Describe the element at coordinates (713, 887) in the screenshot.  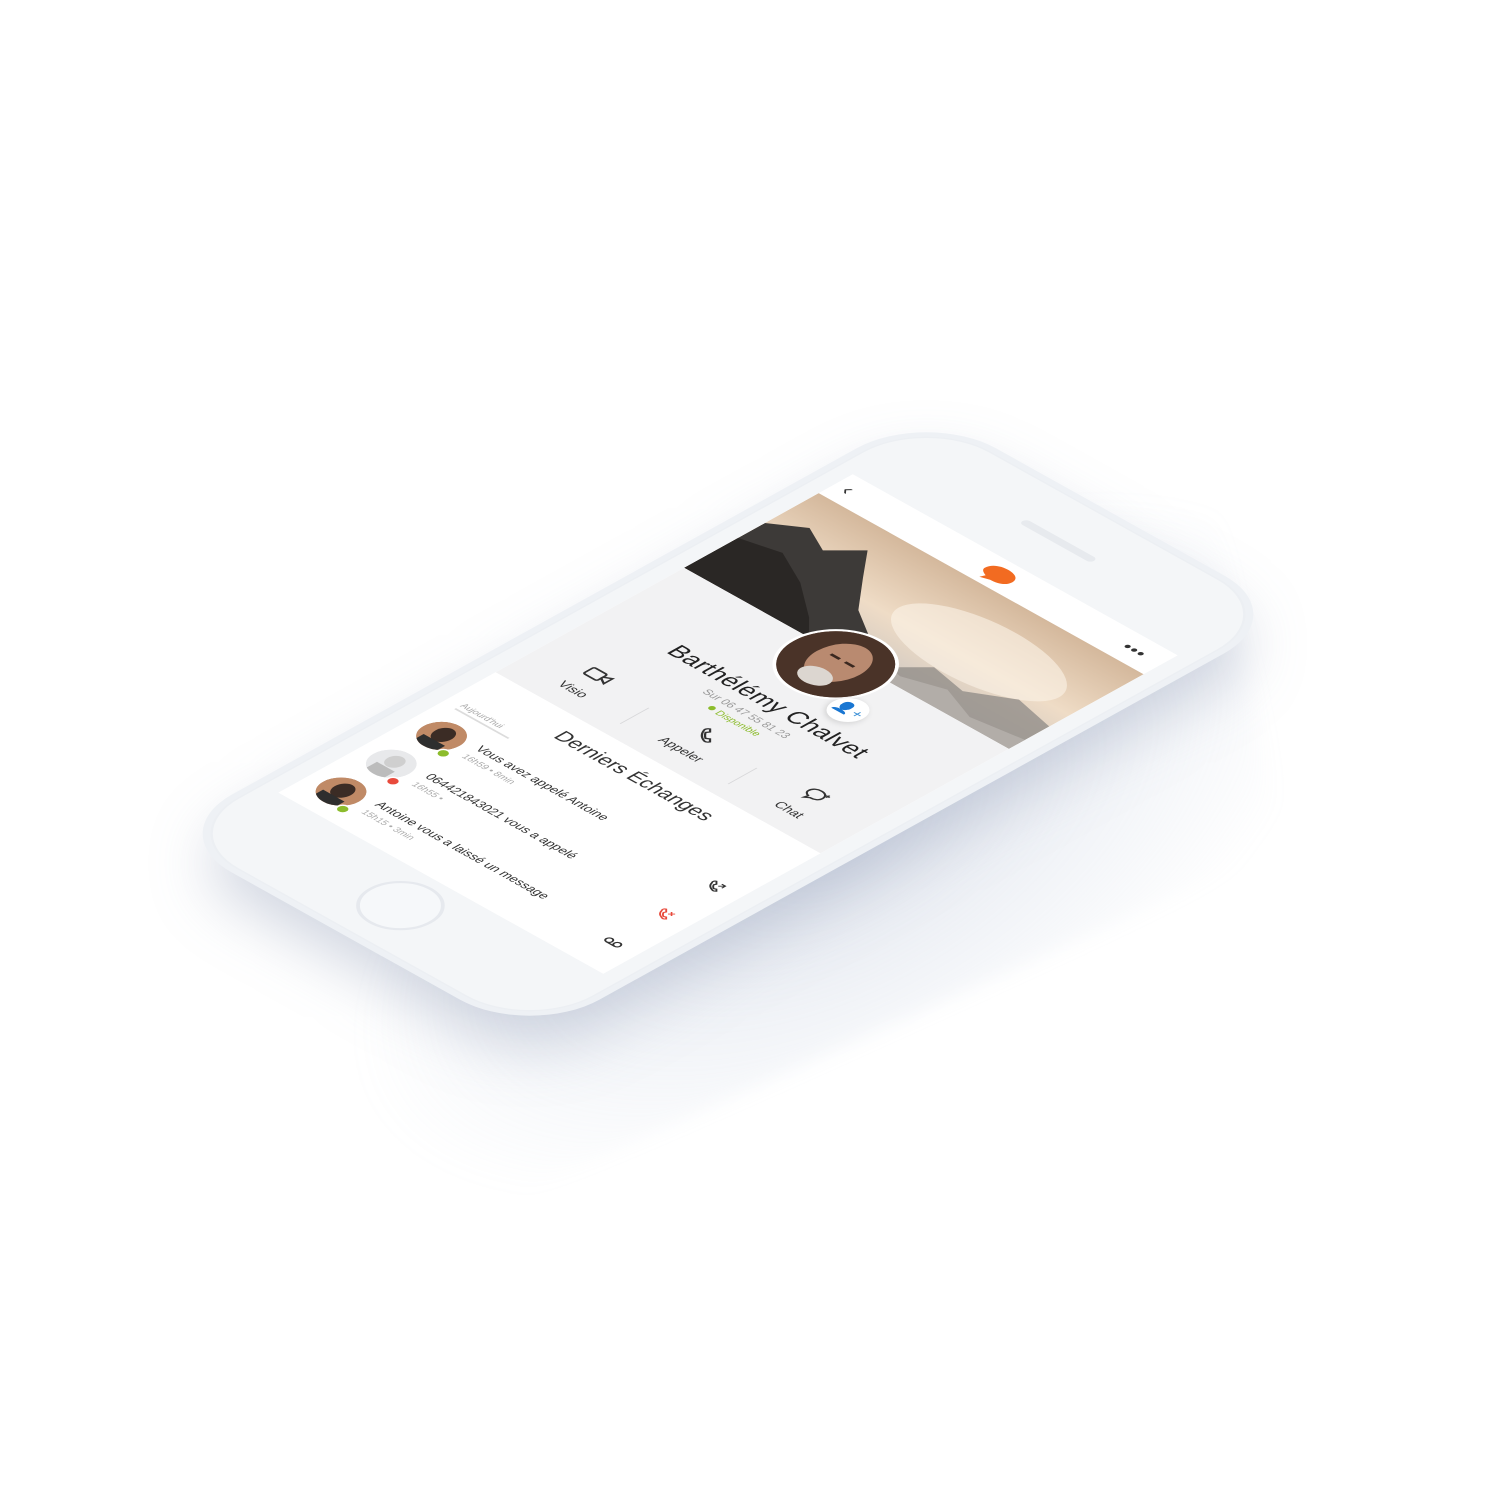
I see `outgoing-call-icon` at that location.